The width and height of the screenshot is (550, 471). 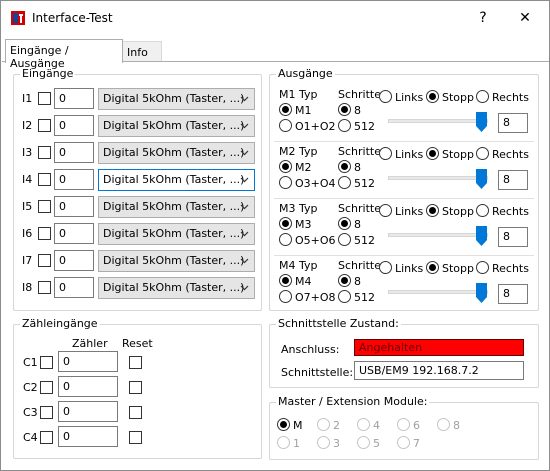 I want to click on master-option-label: 3, so click(x=336, y=443).